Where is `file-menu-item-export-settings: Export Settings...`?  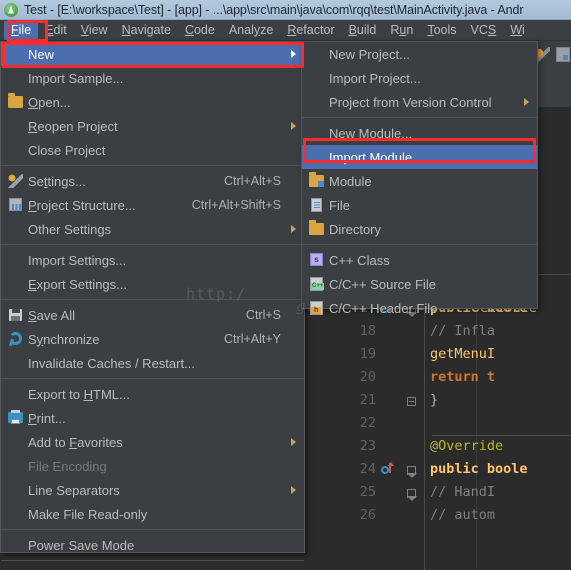
file-menu-item-export-settings: Export Settings... is located at coordinates (152, 284).